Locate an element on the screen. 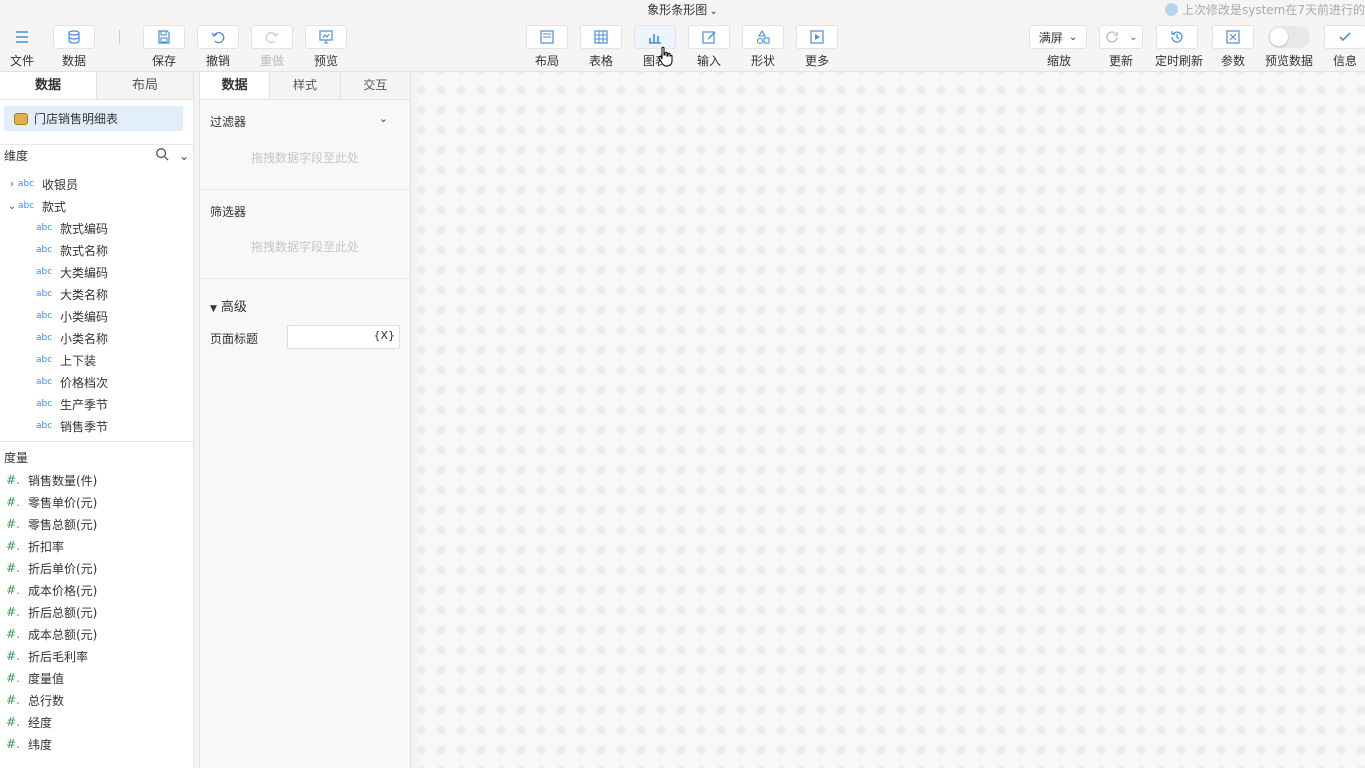  section-divider is located at coordinates (305, 278).